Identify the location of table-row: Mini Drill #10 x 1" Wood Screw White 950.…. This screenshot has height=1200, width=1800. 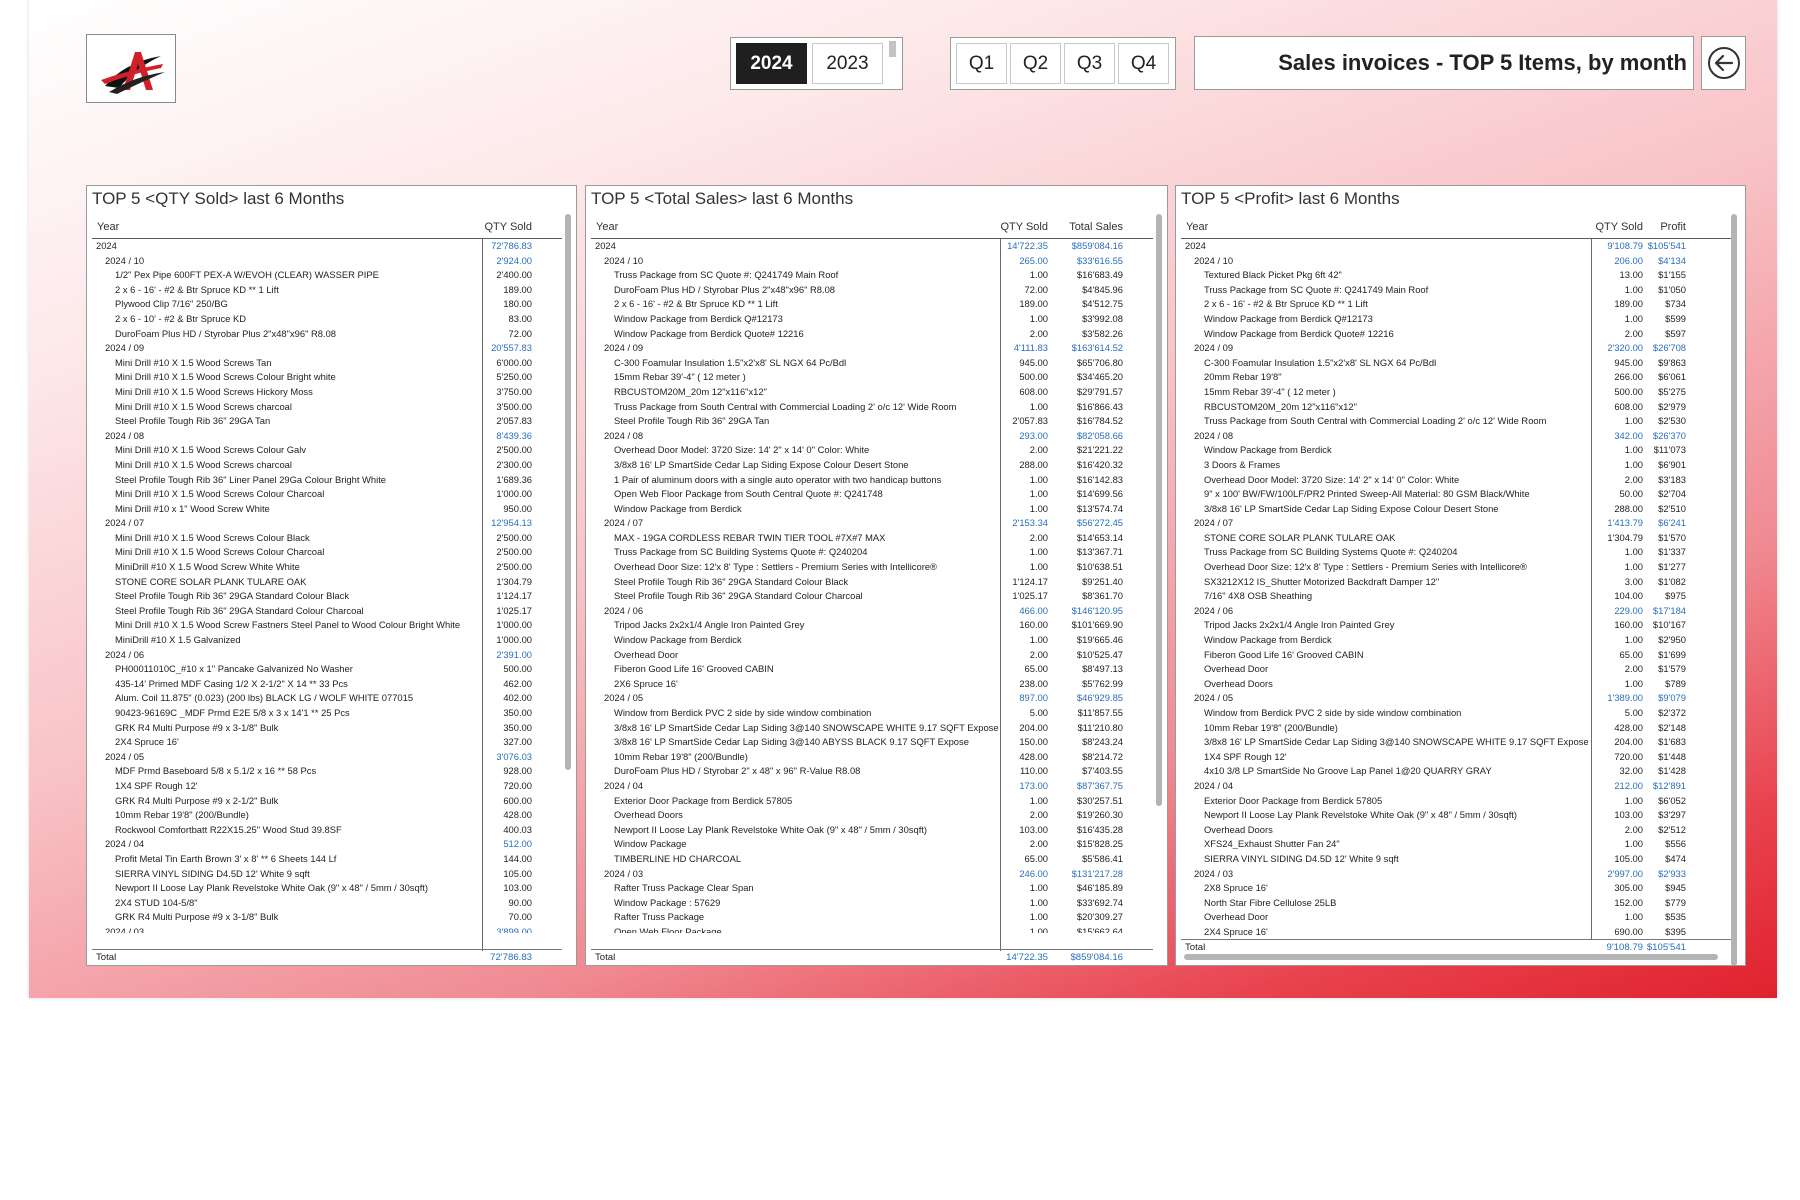
(327, 509).